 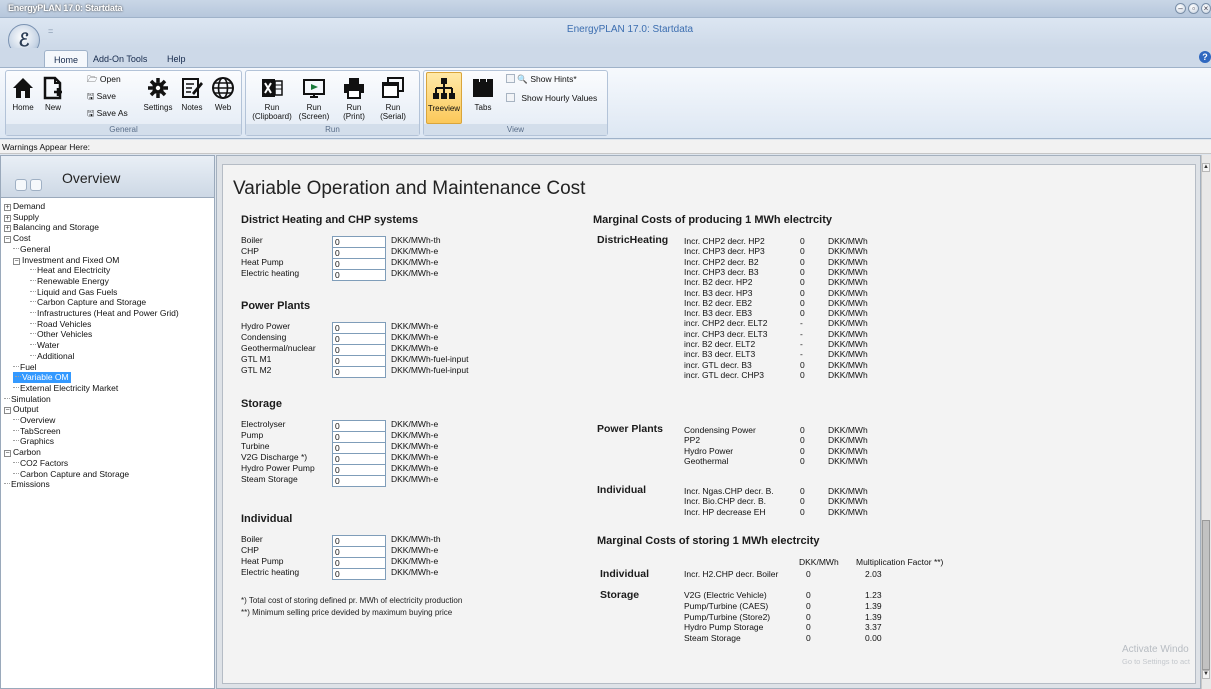 What do you see at coordinates (692, 440) in the screenshot?
I see `marginal-row-label: PP2` at bounding box center [692, 440].